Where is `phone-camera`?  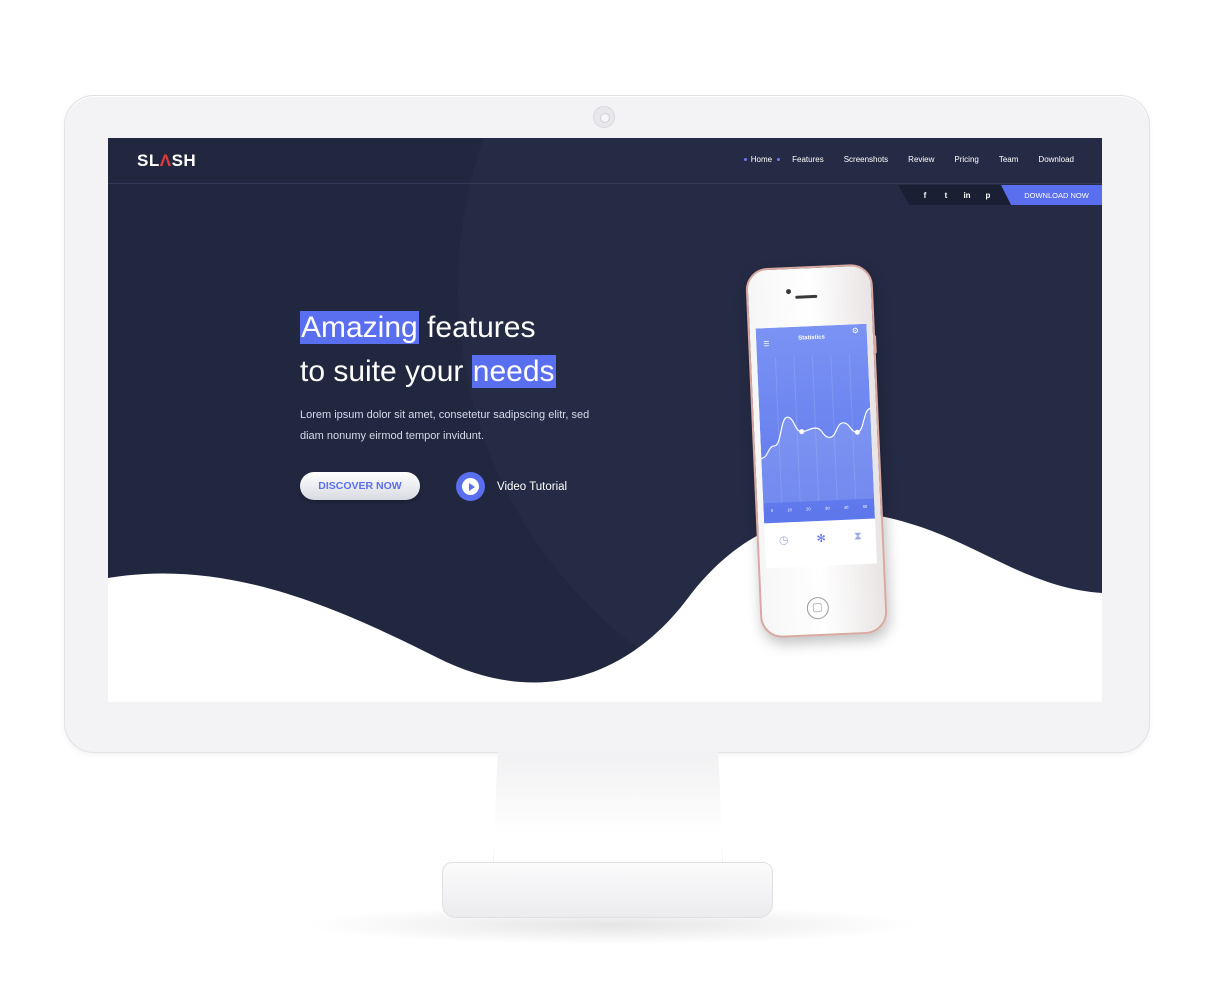 phone-camera is located at coordinates (788, 291).